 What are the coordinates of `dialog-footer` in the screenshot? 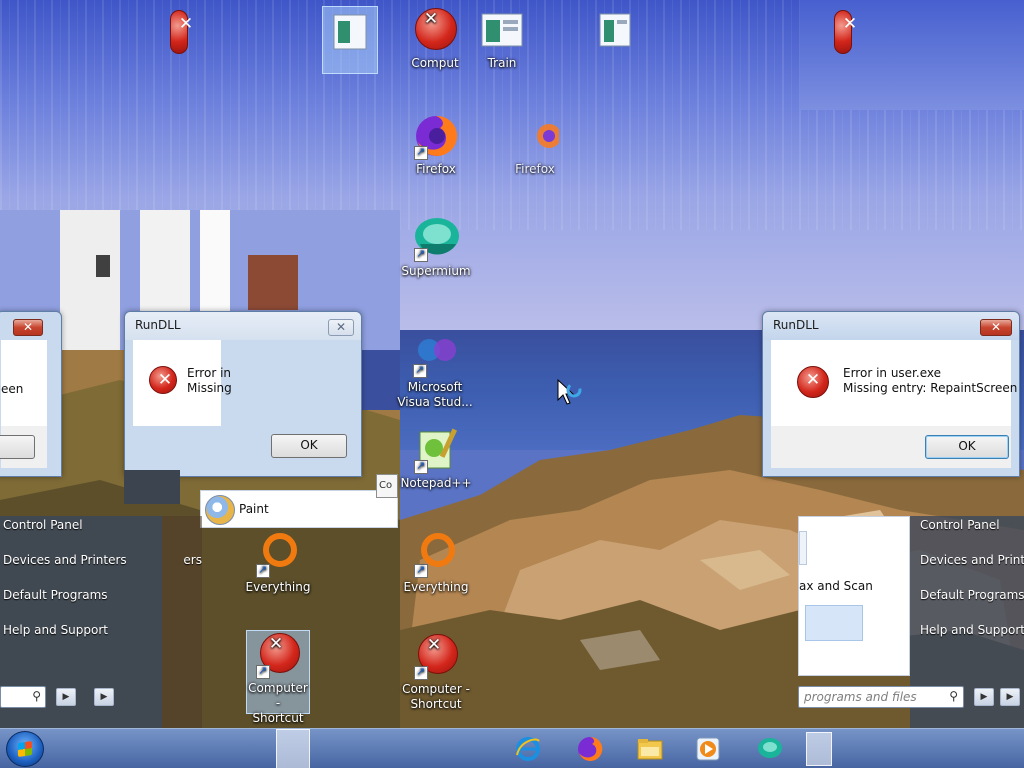 It's located at (23, 447).